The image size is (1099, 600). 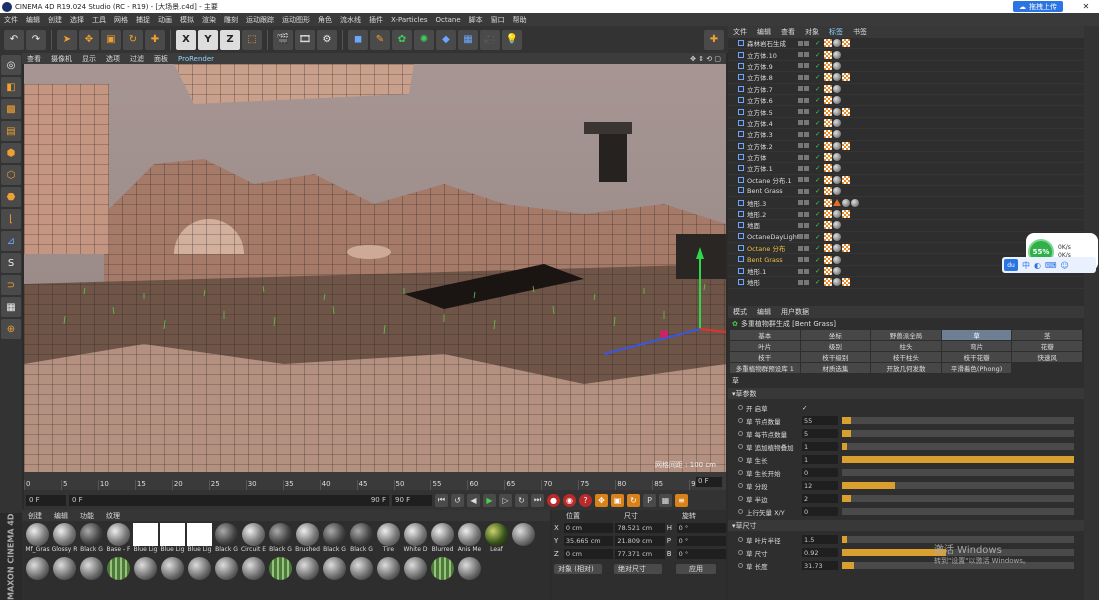 What do you see at coordinates (11, 131) in the screenshot?
I see `workplane-icon: ▤` at bounding box center [11, 131].